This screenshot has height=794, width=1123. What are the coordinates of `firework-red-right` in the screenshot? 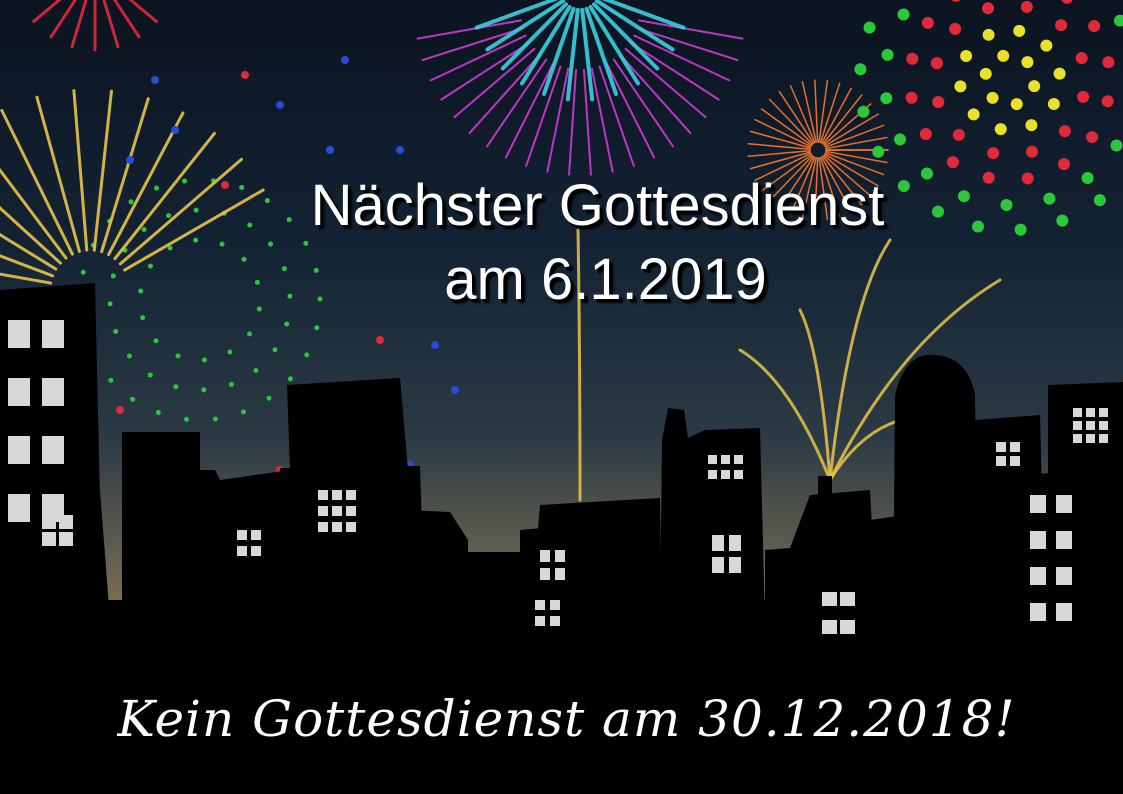 It's located at (1010, 92).